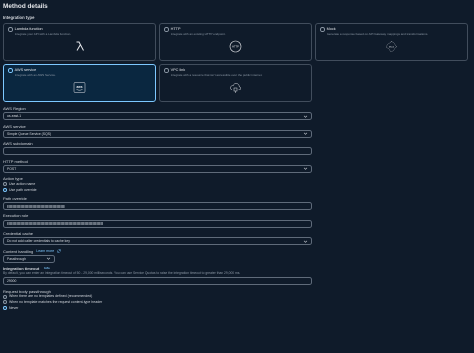  What do you see at coordinates (237, 308) in the screenshot?
I see `passthrough-option-never: Never` at bounding box center [237, 308].